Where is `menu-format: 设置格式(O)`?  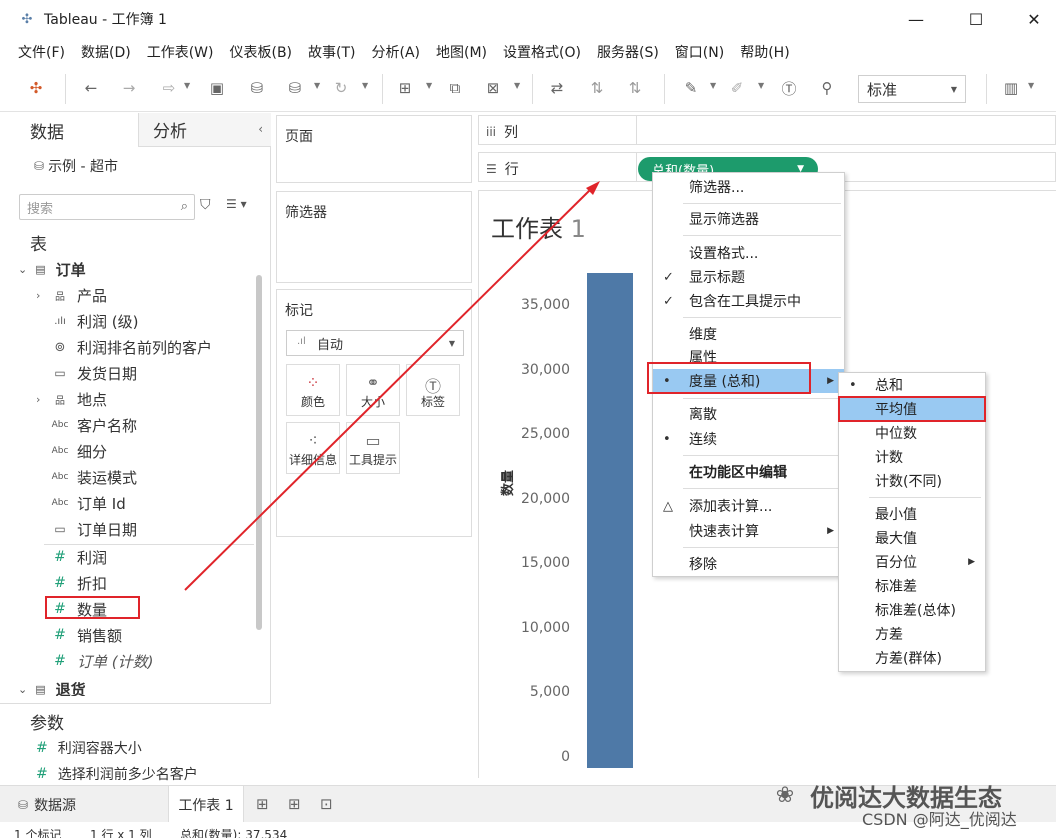 menu-format: 设置格式(O) is located at coordinates (542, 52).